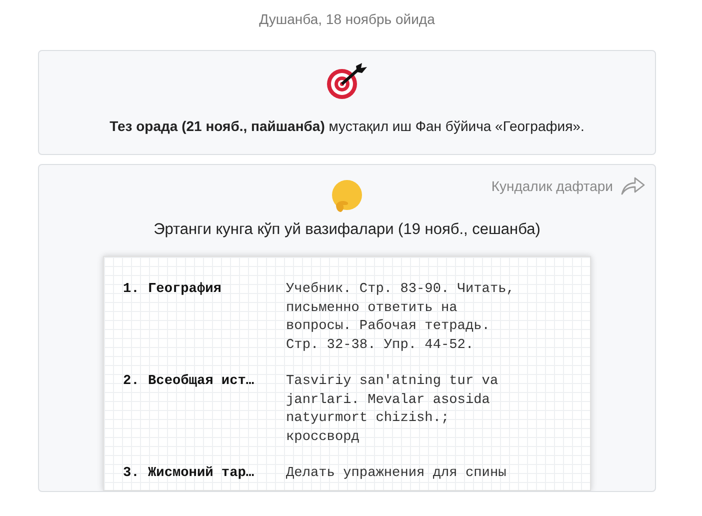 This screenshot has width=702, height=516. What do you see at coordinates (131, 290) in the screenshot?
I see `item-number: 1.` at bounding box center [131, 290].